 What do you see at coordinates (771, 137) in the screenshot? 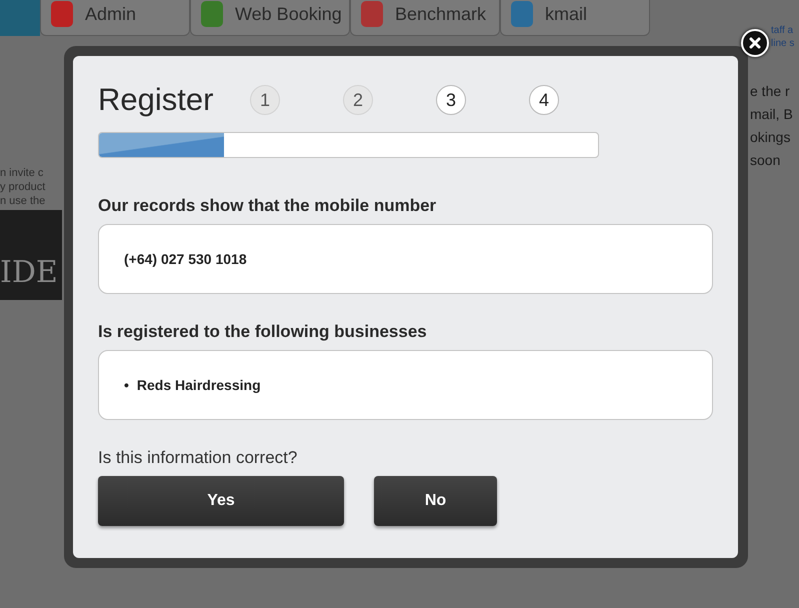
I see `body-text: okings` at bounding box center [771, 137].